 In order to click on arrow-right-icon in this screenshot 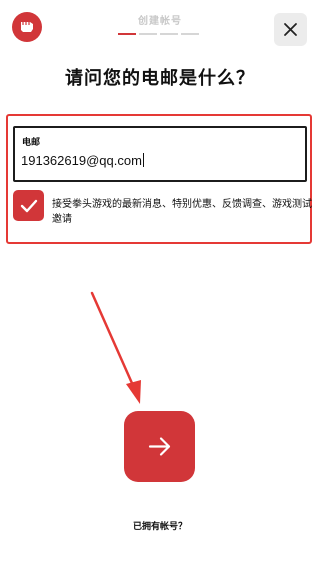, I will do `click(159, 446)`.